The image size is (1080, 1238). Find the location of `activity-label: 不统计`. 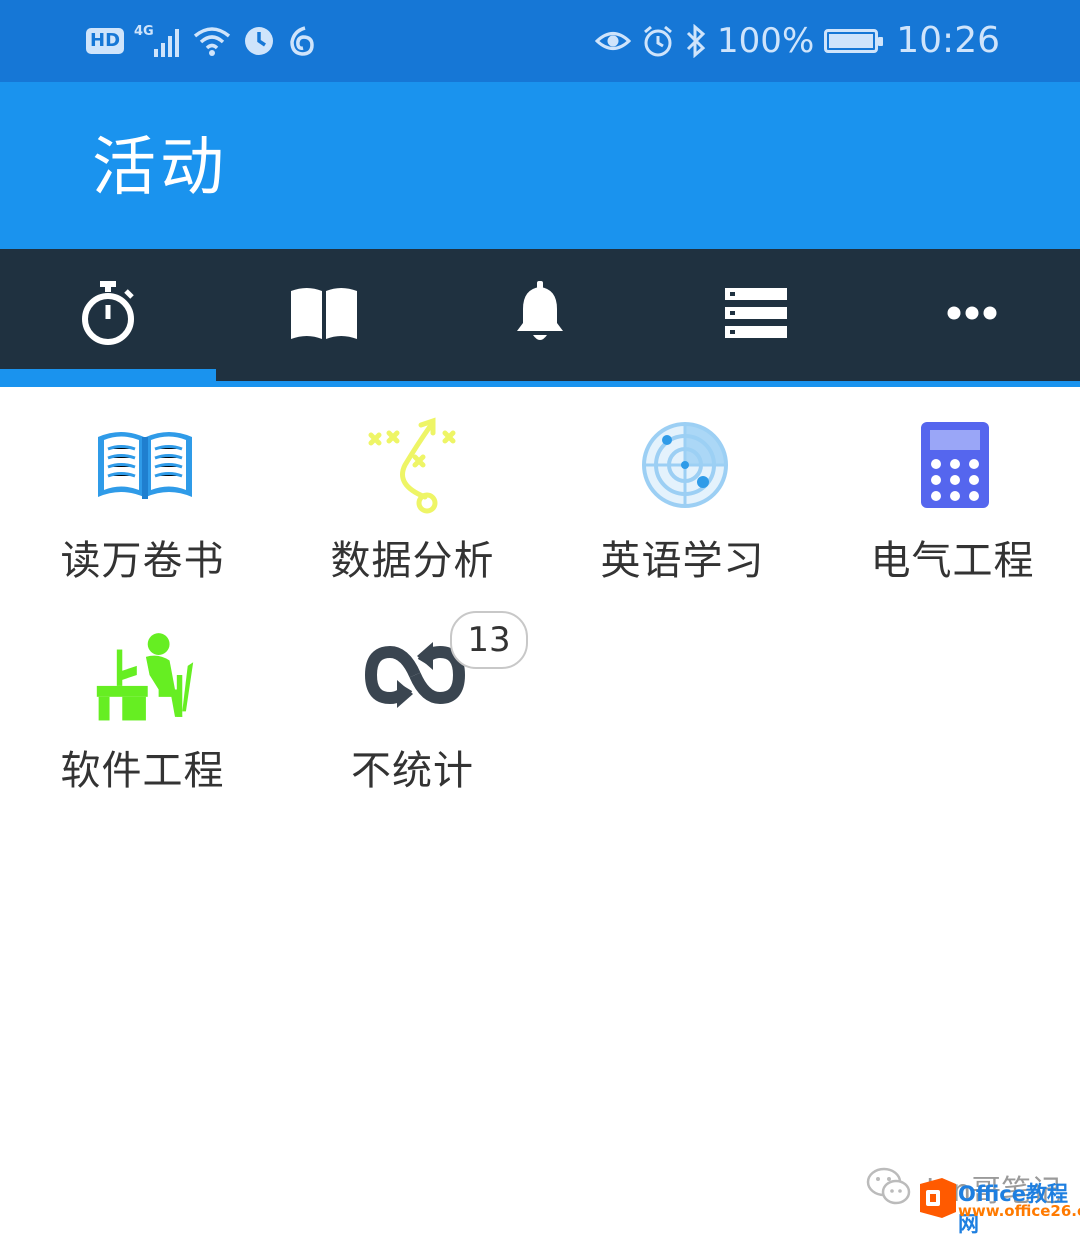

activity-label: 不统计 is located at coordinates (412, 771).